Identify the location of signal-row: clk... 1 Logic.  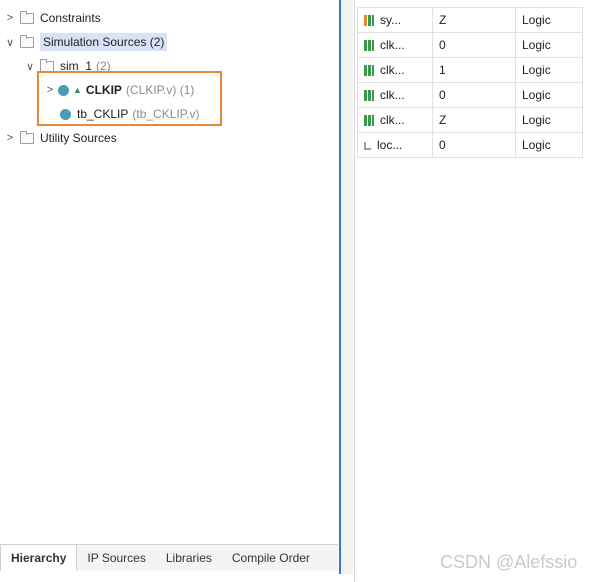
(470, 70).